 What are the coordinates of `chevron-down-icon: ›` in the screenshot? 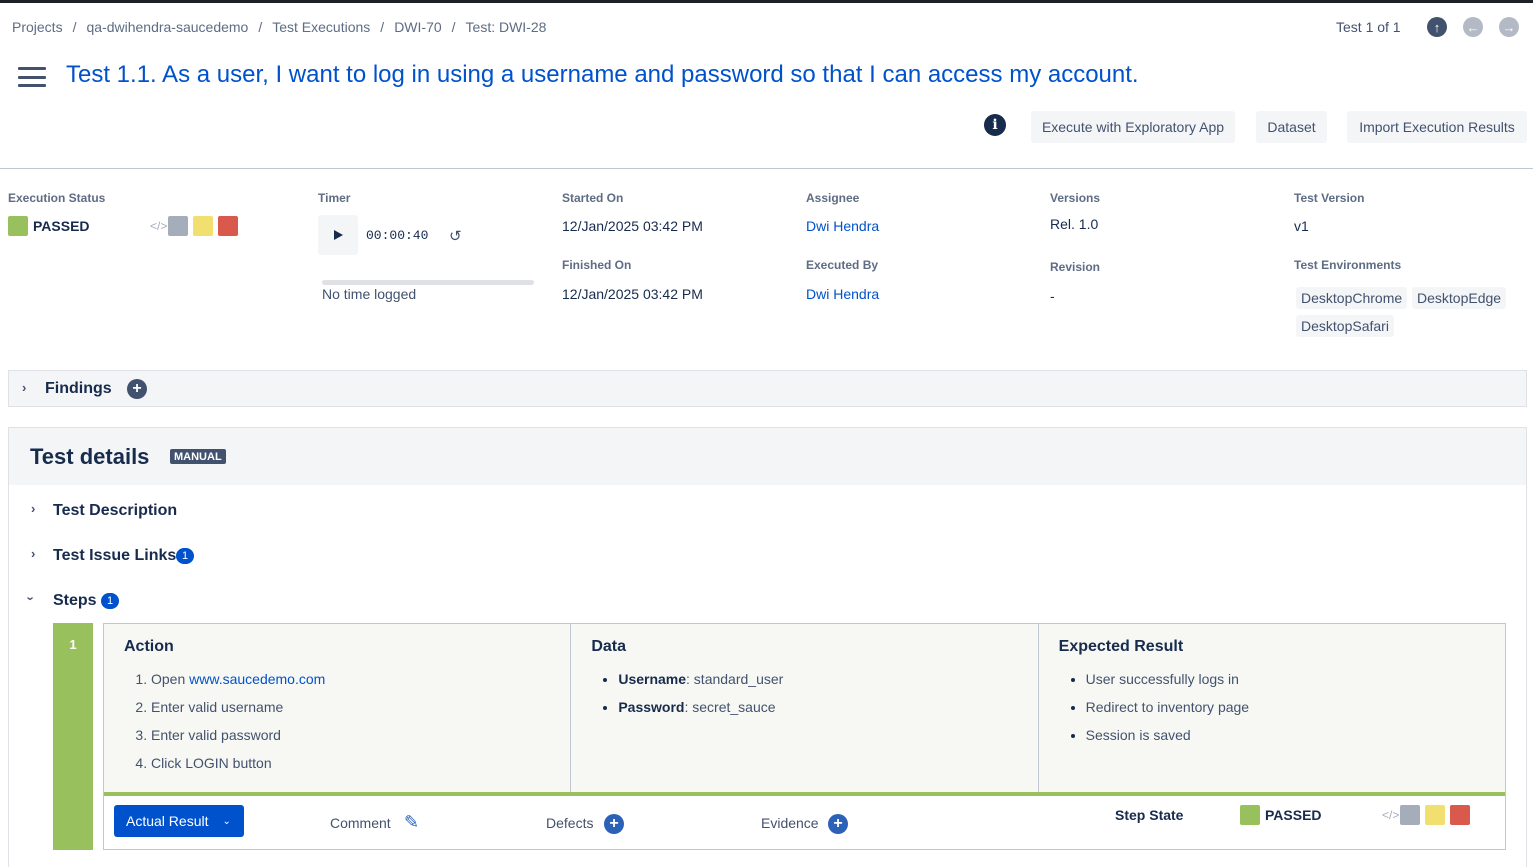 It's located at (31, 598).